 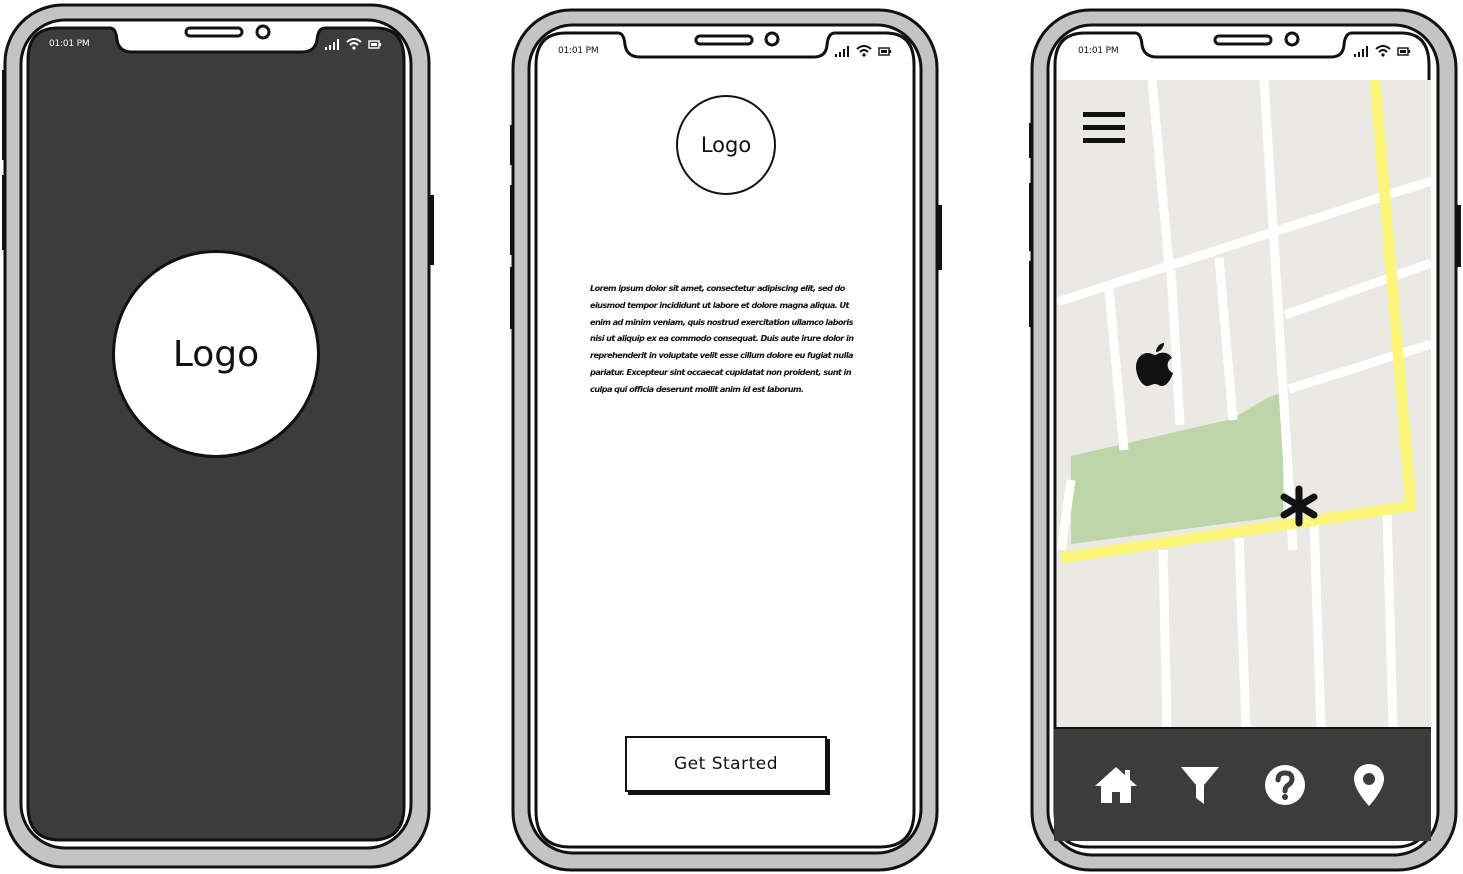 I want to click on help-icon, so click(x=1284, y=785).